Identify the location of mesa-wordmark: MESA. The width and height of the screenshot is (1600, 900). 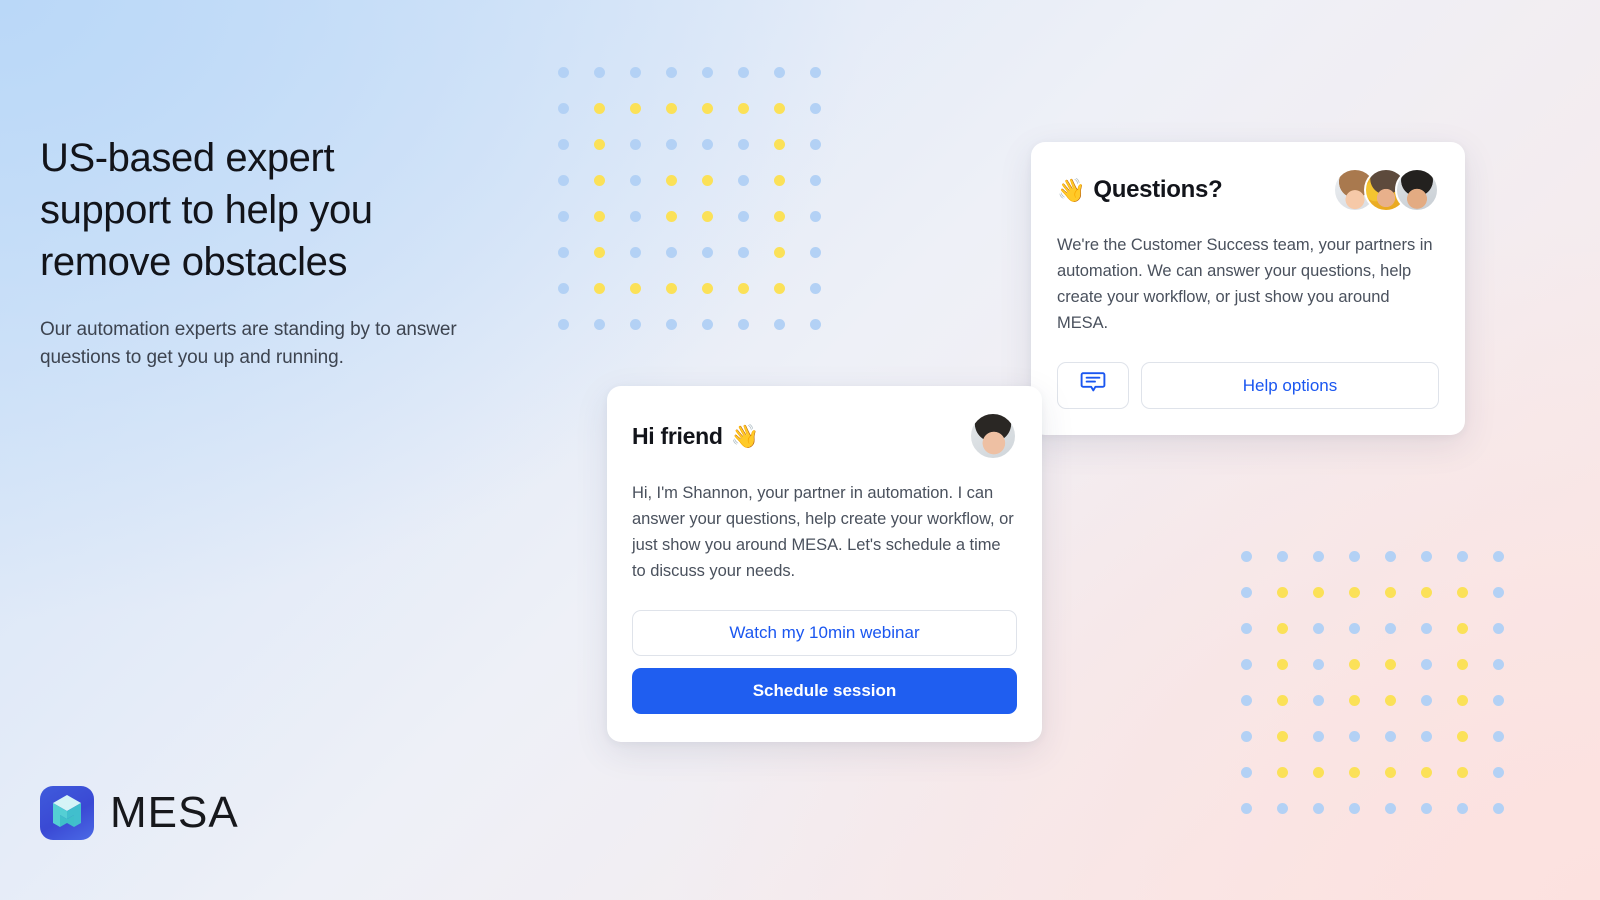
(174, 812).